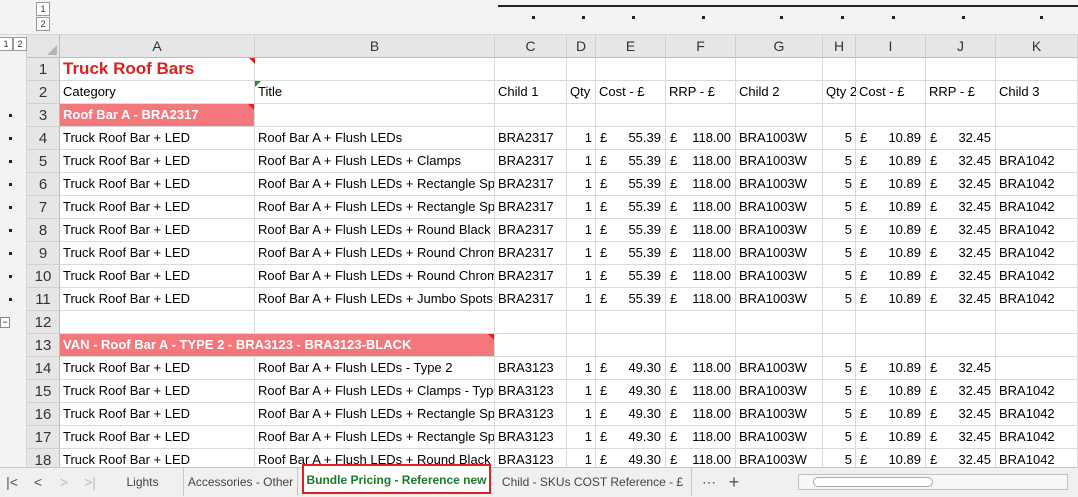 The image size is (1078, 497). Describe the element at coordinates (43, 276) in the screenshot. I see `row-header-10: 10` at that location.